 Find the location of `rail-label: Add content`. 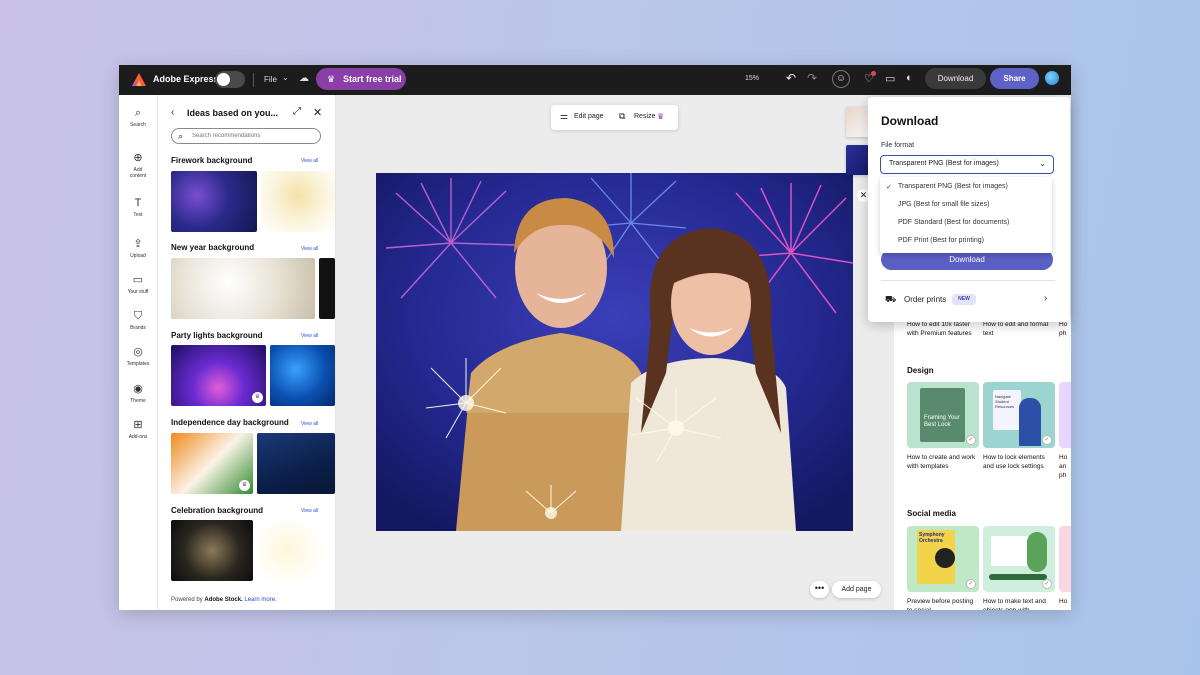

rail-label: Add content is located at coordinates (138, 173).